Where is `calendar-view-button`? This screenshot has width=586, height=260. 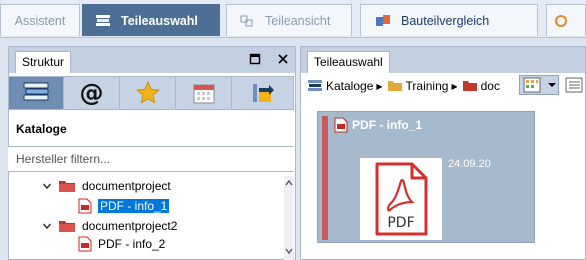 calendar-view-button is located at coordinates (204, 93).